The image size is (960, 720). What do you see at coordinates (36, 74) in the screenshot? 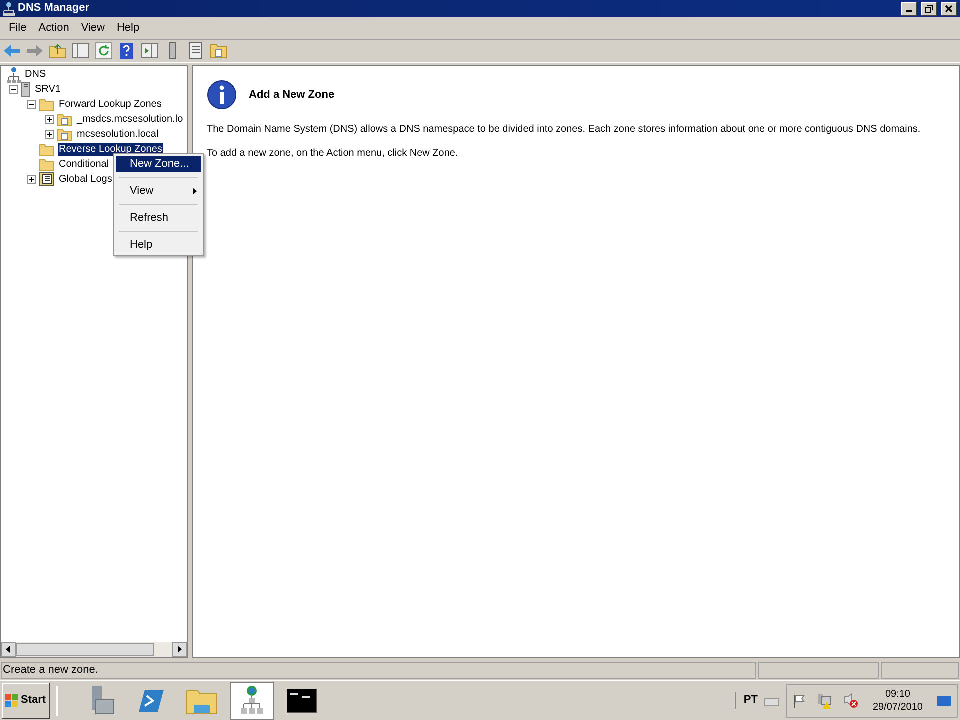
I see `tree-item: DNS` at bounding box center [36, 74].